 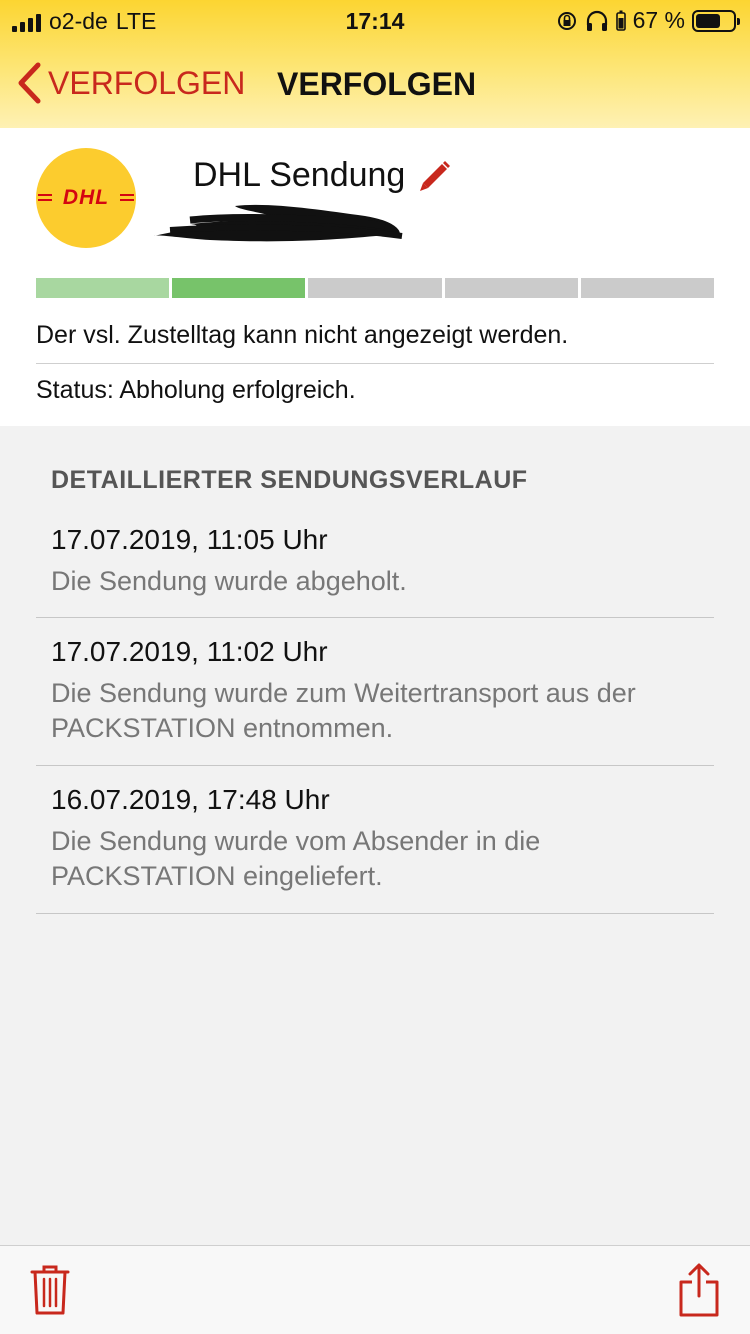 What do you see at coordinates (229, 581) in the screenshot?
I see `history-item-text: Die Sendung wurde abgeholt.` at bounding box center [229, 581].